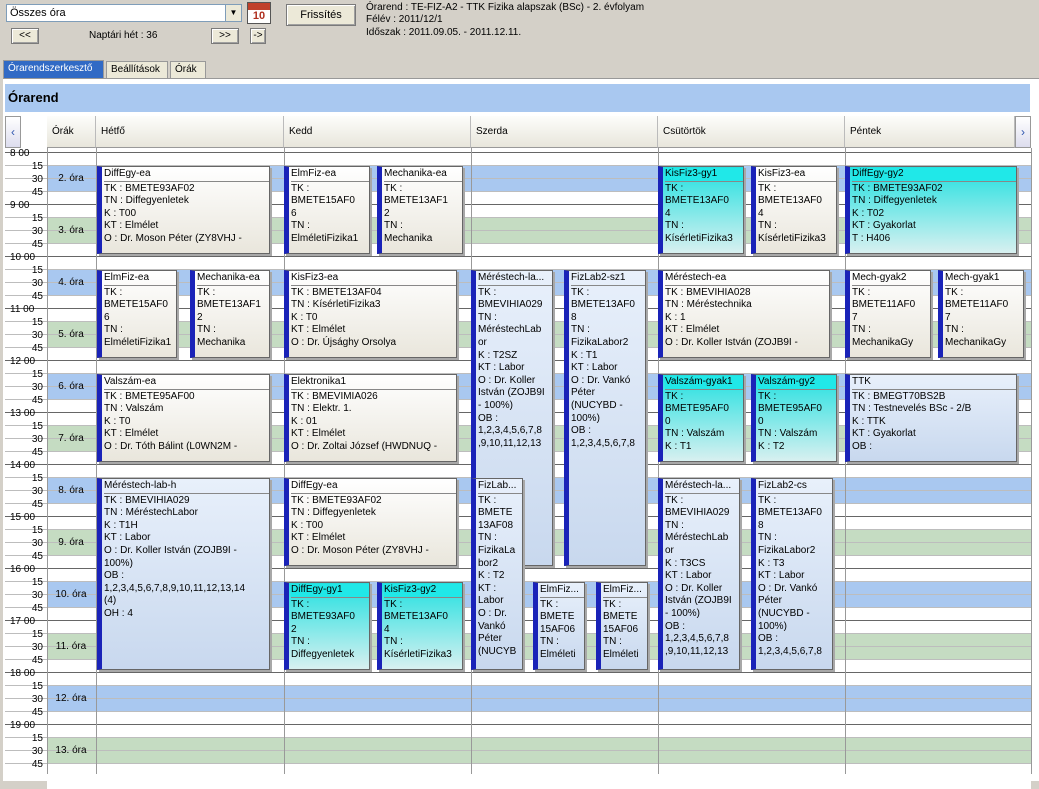  Describe the element at coordinates (321, 15) in the screenshot. I see `refresh-button: Frissítés` at that location.